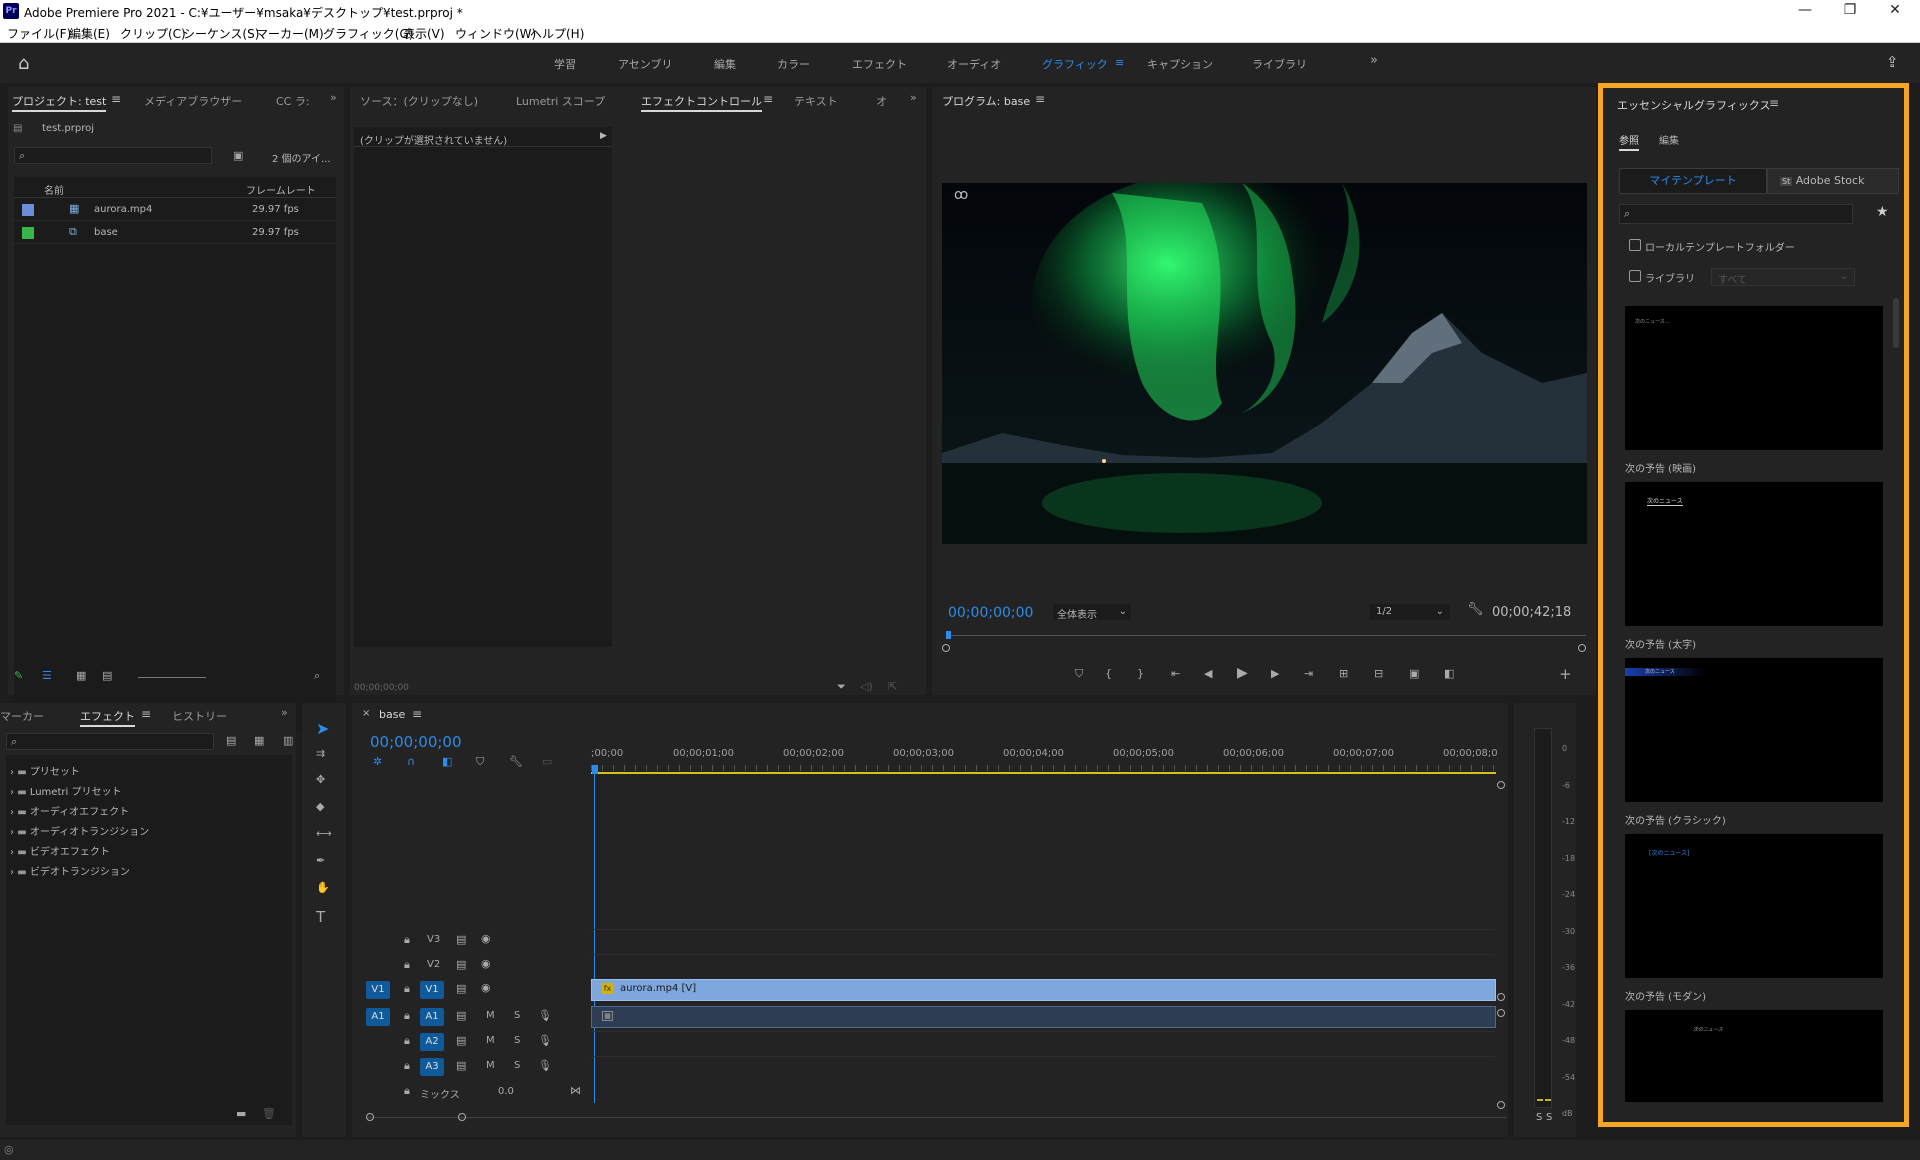 The image size is (1920, 1160). Describe the element at coordinates (39, 33) in the screenshot. I see `menu-file: ファイル(F)` at that location.